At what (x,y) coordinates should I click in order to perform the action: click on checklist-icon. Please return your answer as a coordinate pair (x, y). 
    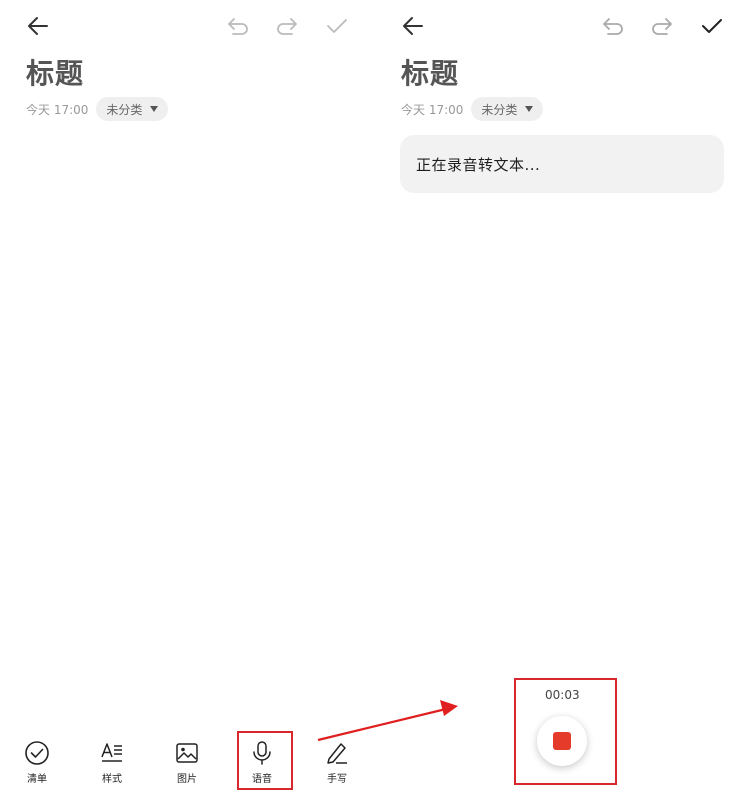
    Looking at the image, I should click on (37, 753).